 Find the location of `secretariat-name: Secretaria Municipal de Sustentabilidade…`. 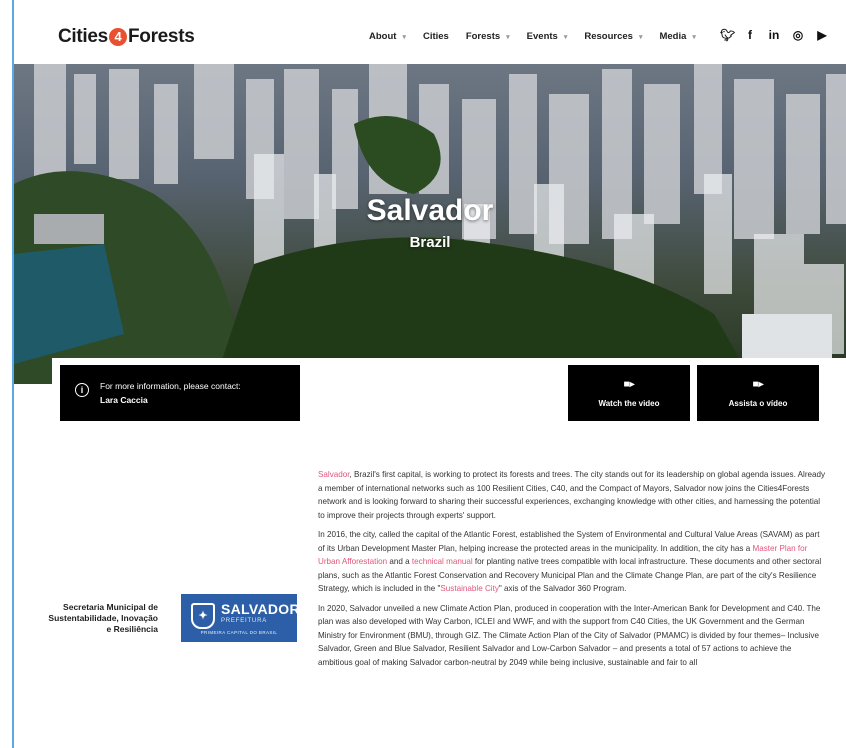

secretariat-name: Secretaria Municipal de Sustentabilidade… is located at coordinates (103, 618).